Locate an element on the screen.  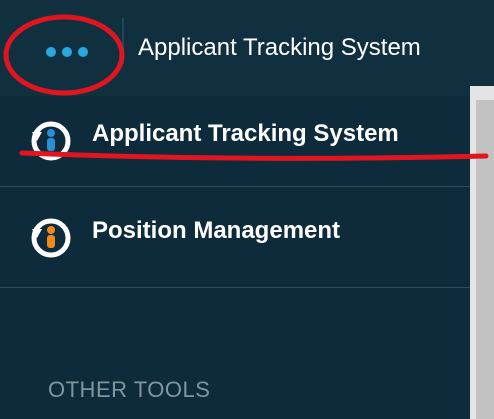
more-horizontal-icon is located at coordinates (51, 52).